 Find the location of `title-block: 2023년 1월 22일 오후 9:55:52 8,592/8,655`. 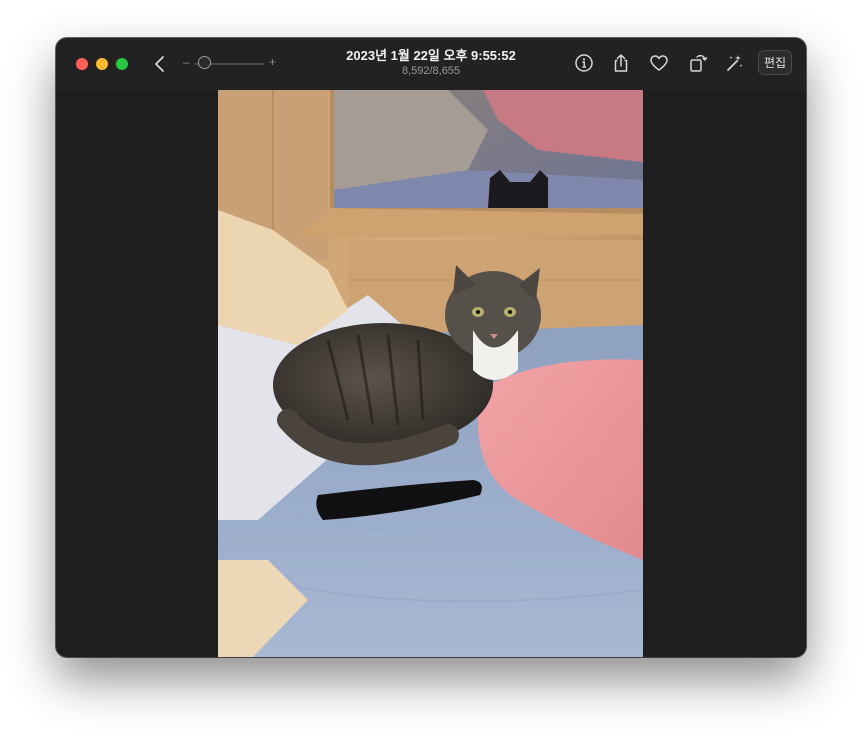

title-block: 2023년 1월 22일 오후 9:55:52 8,592/8,655 is located at coordinates (431, 63).